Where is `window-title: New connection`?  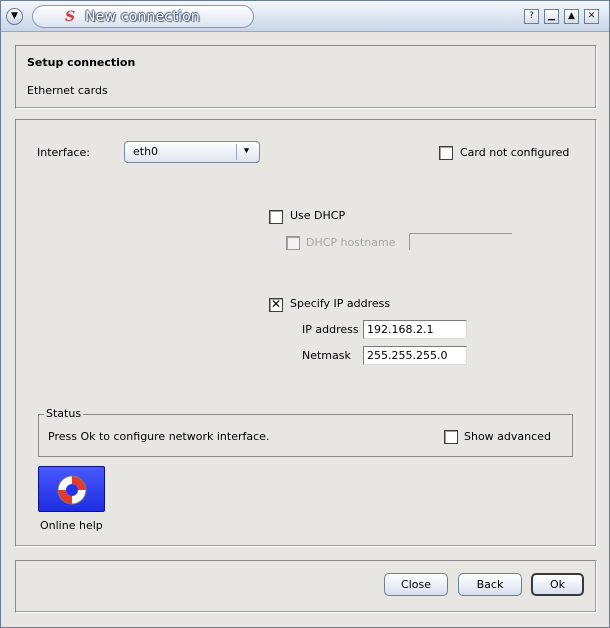
window-title: New connection is located at coordinates (142, 17).